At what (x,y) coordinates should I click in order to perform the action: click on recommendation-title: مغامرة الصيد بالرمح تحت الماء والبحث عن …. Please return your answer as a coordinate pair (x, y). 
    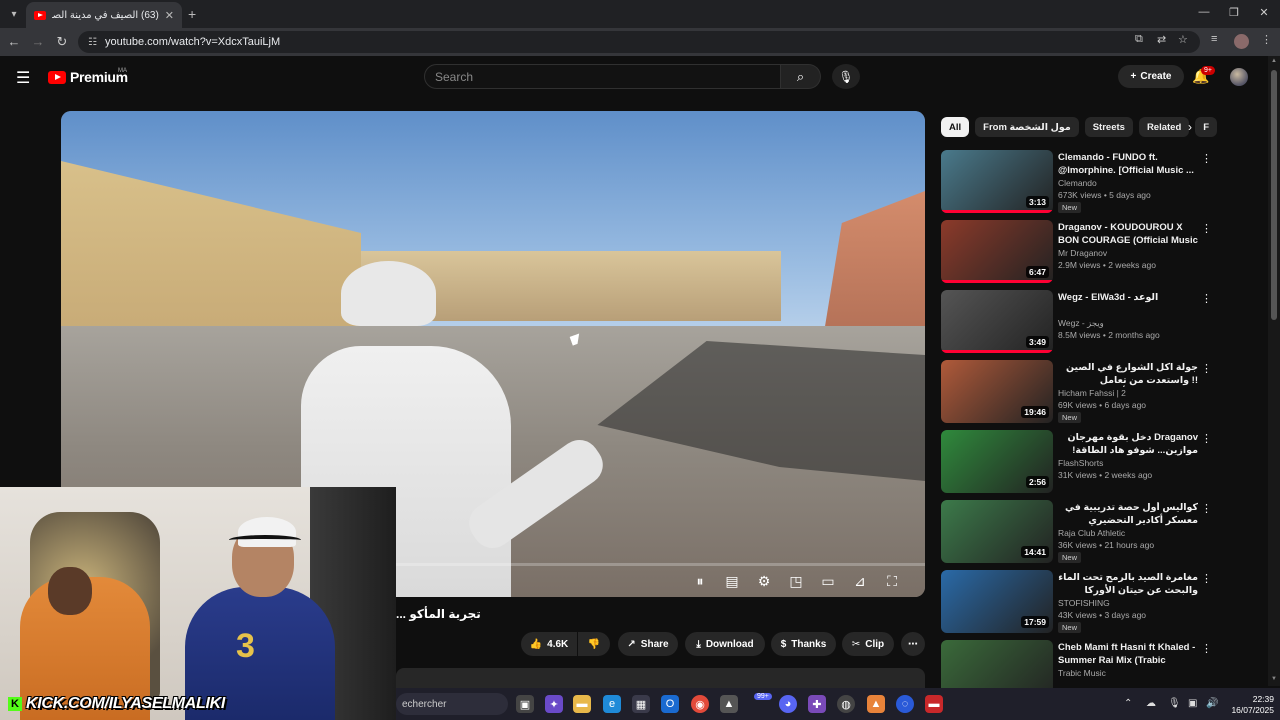
    Looking at the image, I should click on (1128, 584).